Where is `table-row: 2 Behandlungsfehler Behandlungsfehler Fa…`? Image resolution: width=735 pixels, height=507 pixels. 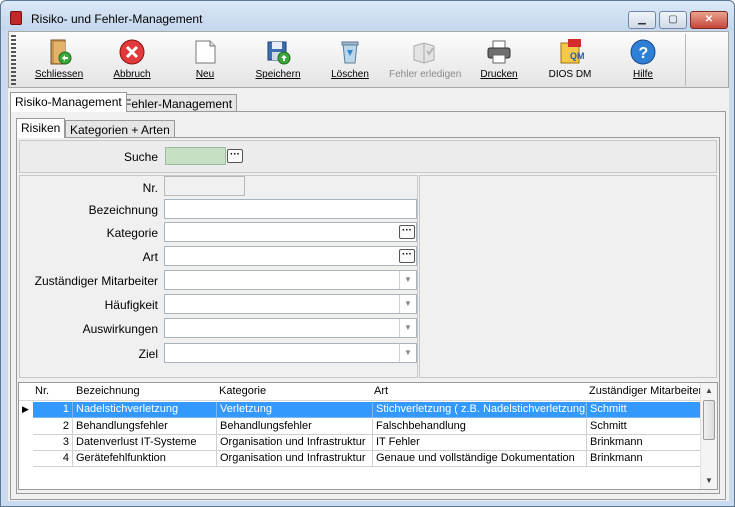 table-row: 2 Behandlungsfehler Behandlungsfehler Fa… is located at coordinates (360, 427).